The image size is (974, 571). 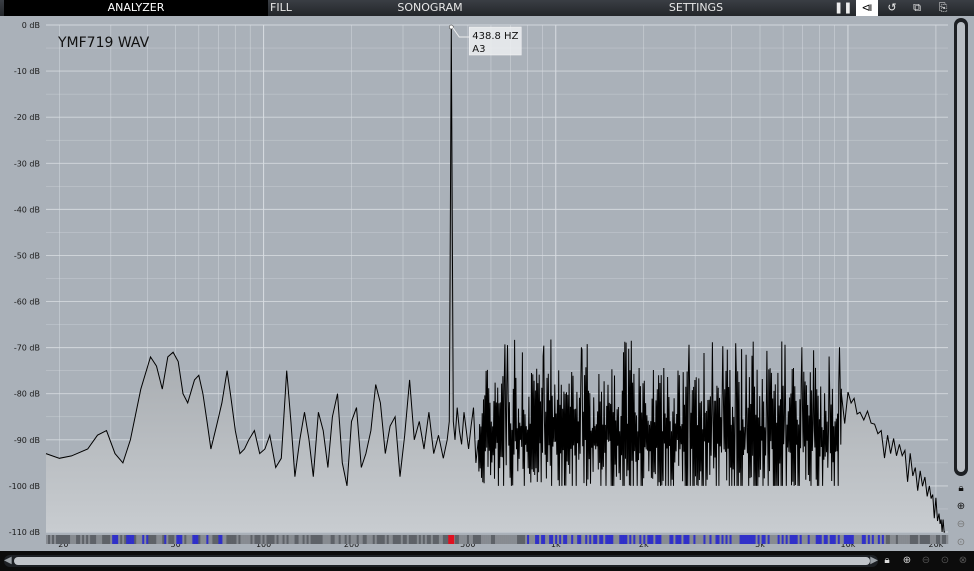 What do you see at coordinates (696, 8) in the screenshot?
I see `tab-settings: SETTINGS` at bounding box center [696, 8].